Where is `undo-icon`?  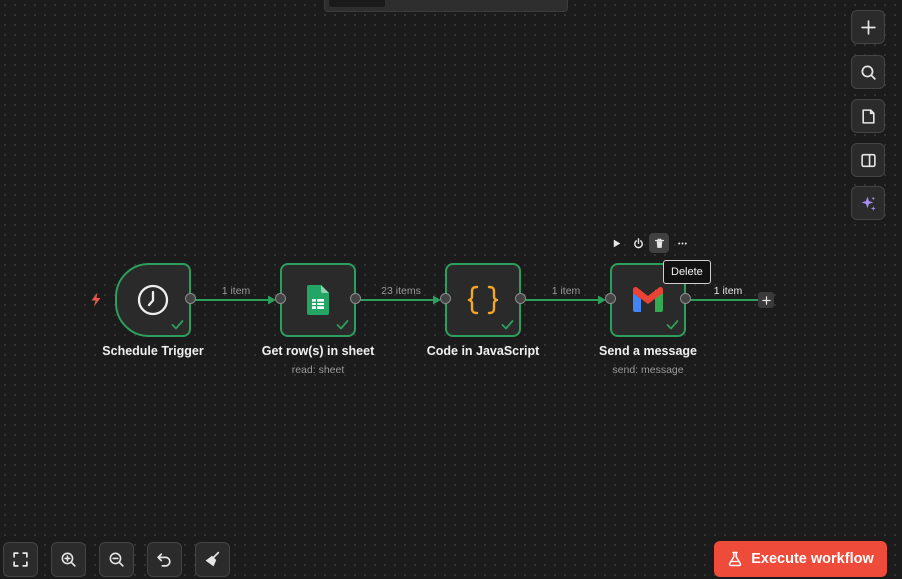 undo-icon is located at coordinates (164, 560).